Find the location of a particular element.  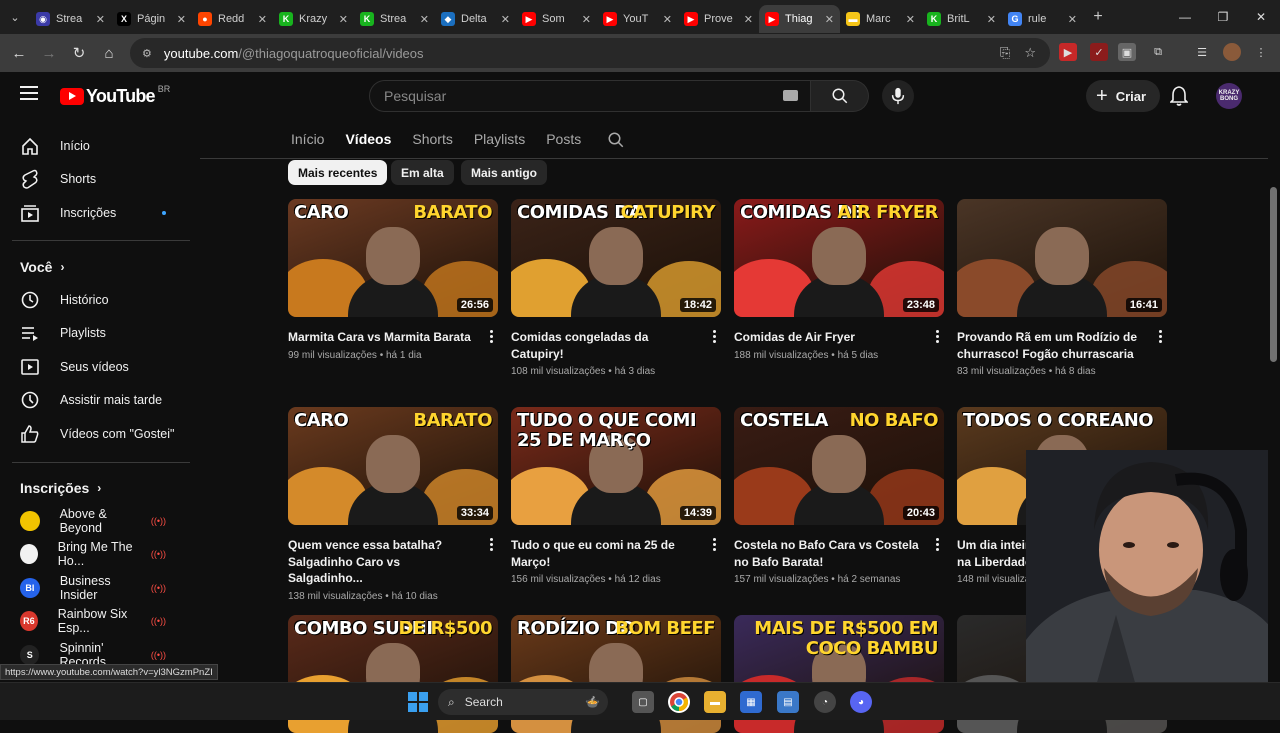

sidebar-item-history: Histórico is located at coordinates (101, 299).